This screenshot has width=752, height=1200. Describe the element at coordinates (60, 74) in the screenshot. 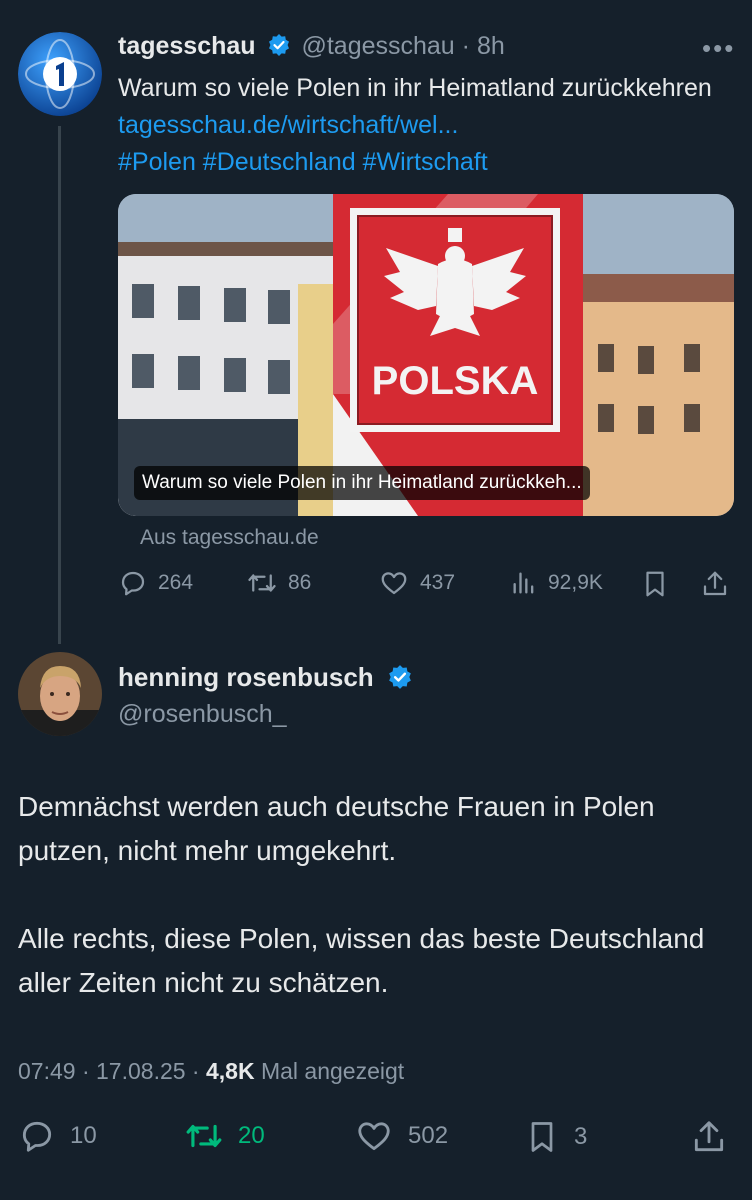

I see `tagesschau-avatar` at that location.